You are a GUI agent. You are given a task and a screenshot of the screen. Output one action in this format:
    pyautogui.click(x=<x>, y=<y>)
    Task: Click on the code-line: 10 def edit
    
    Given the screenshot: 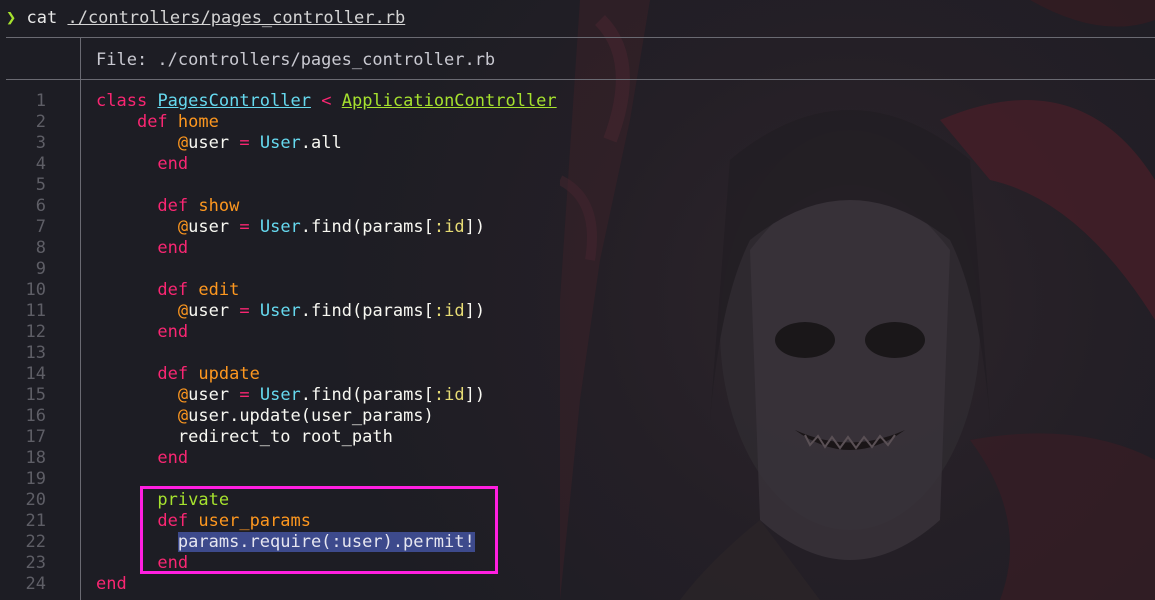 What is the action you would take?
    pyautogui.click(x=577, y=290)
    